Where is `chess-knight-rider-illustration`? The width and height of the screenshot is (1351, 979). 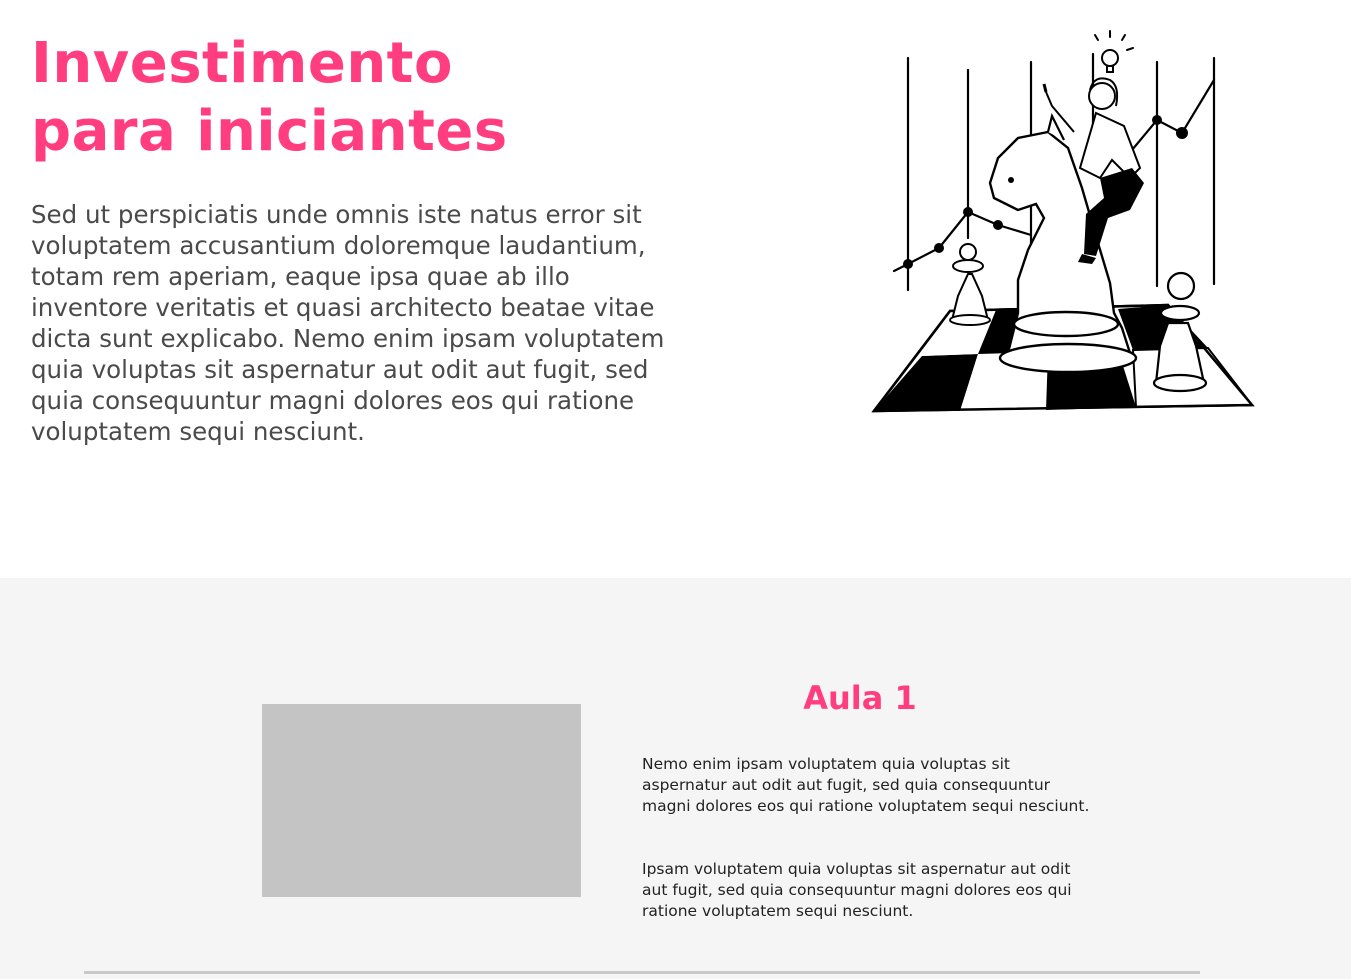
chess-knight-rider-illustration is located at coordinates (1063, 221).